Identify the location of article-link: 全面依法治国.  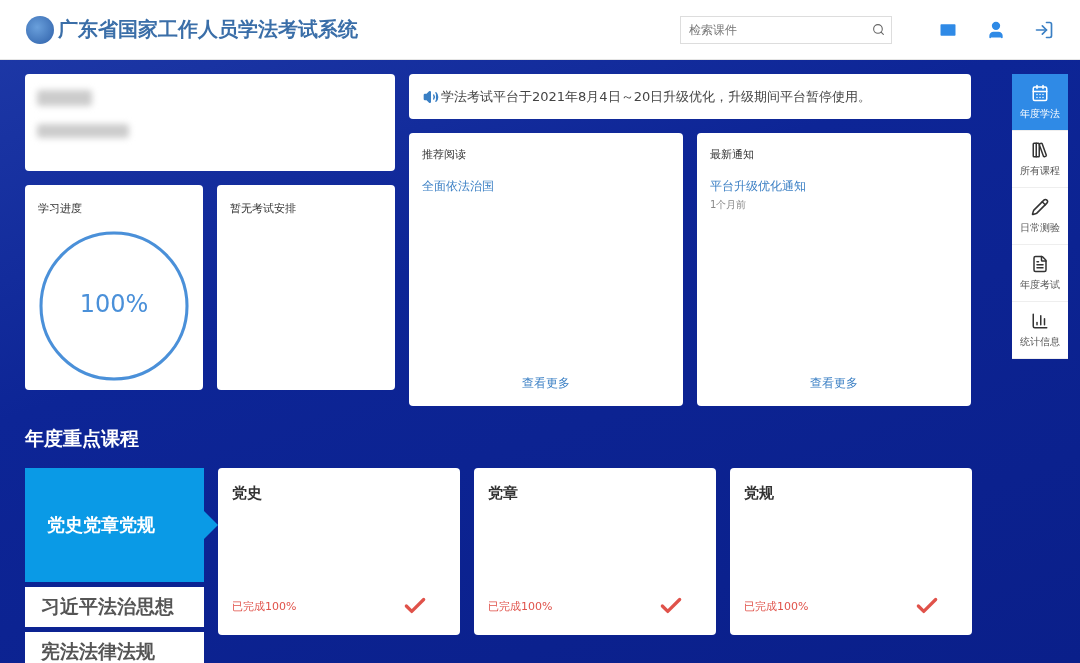
(458, 186).